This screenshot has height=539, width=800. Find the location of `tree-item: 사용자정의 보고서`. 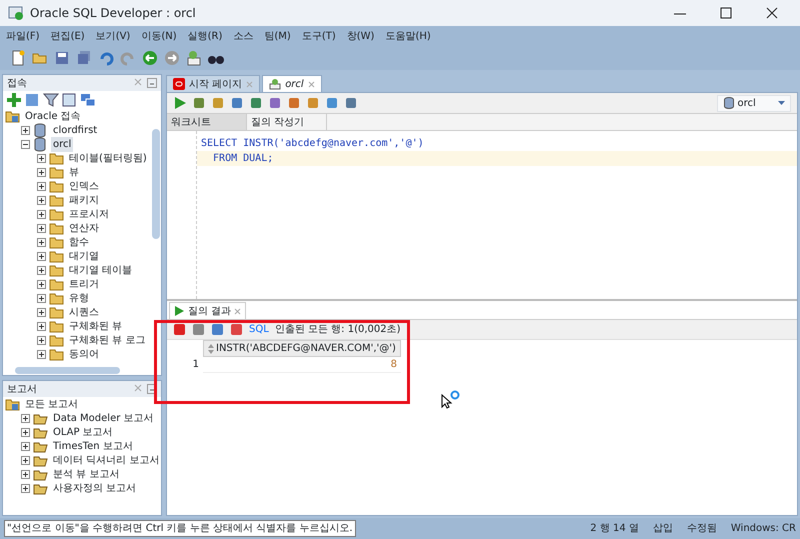

tree-item: 사용자정의 보고서 is located at coordinates (94, 488).